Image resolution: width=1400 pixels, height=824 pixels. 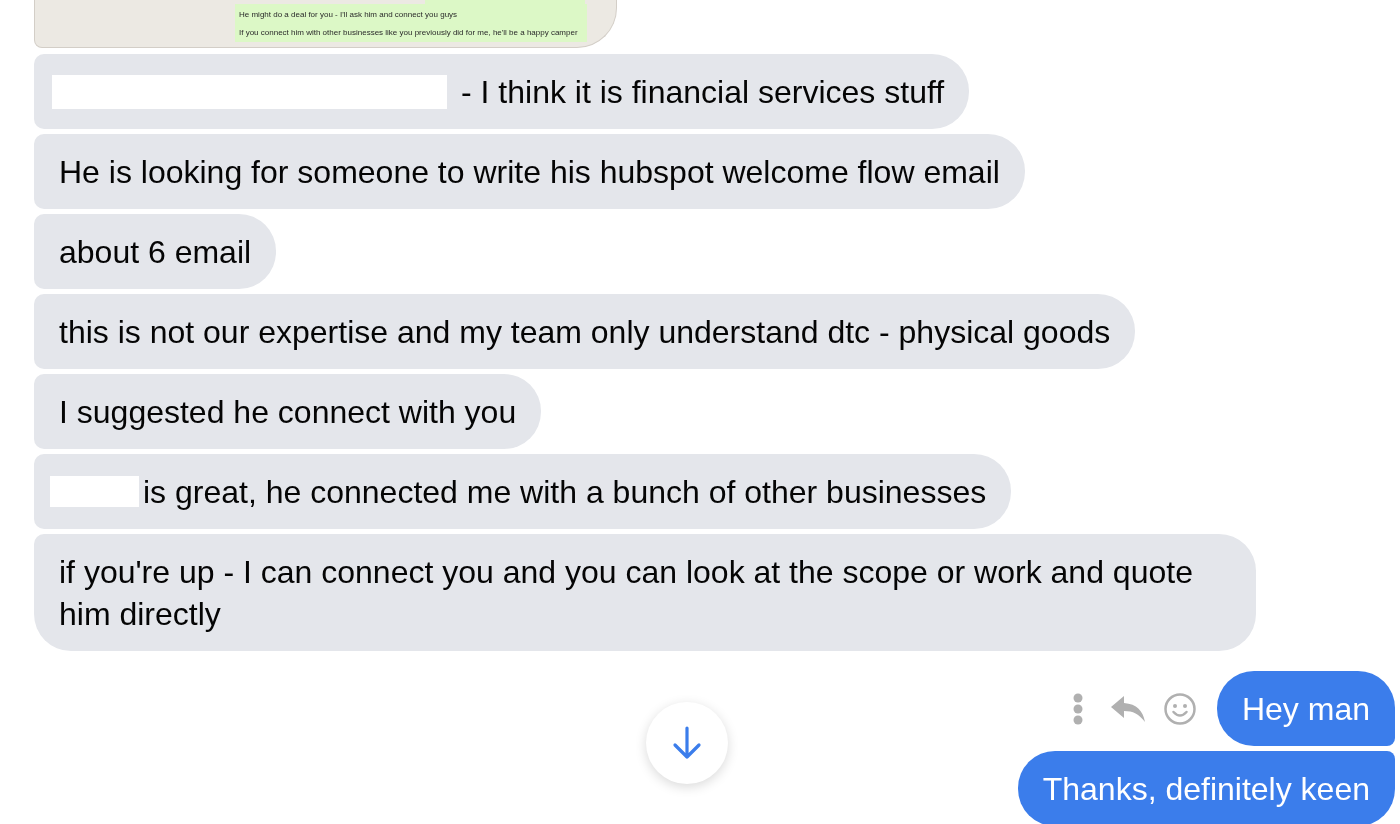 What do you see at coordinates (288, 412) in the screenshot?
I see `message-text: I suggested he connect with you` at bounding box center [288, 412].